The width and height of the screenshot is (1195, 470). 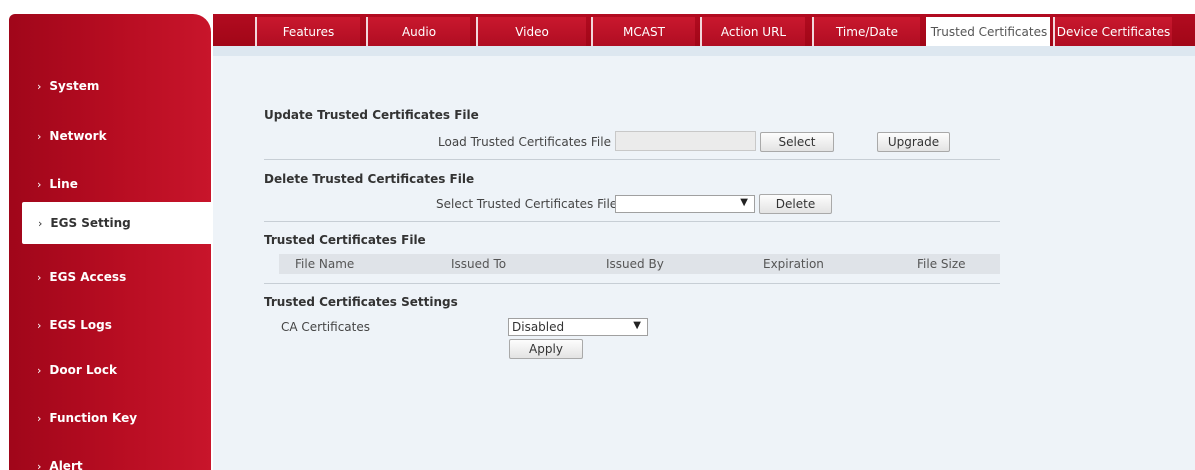 I want to click on sidebar-item-label: EGS Setting, so click(x=90, y=223).